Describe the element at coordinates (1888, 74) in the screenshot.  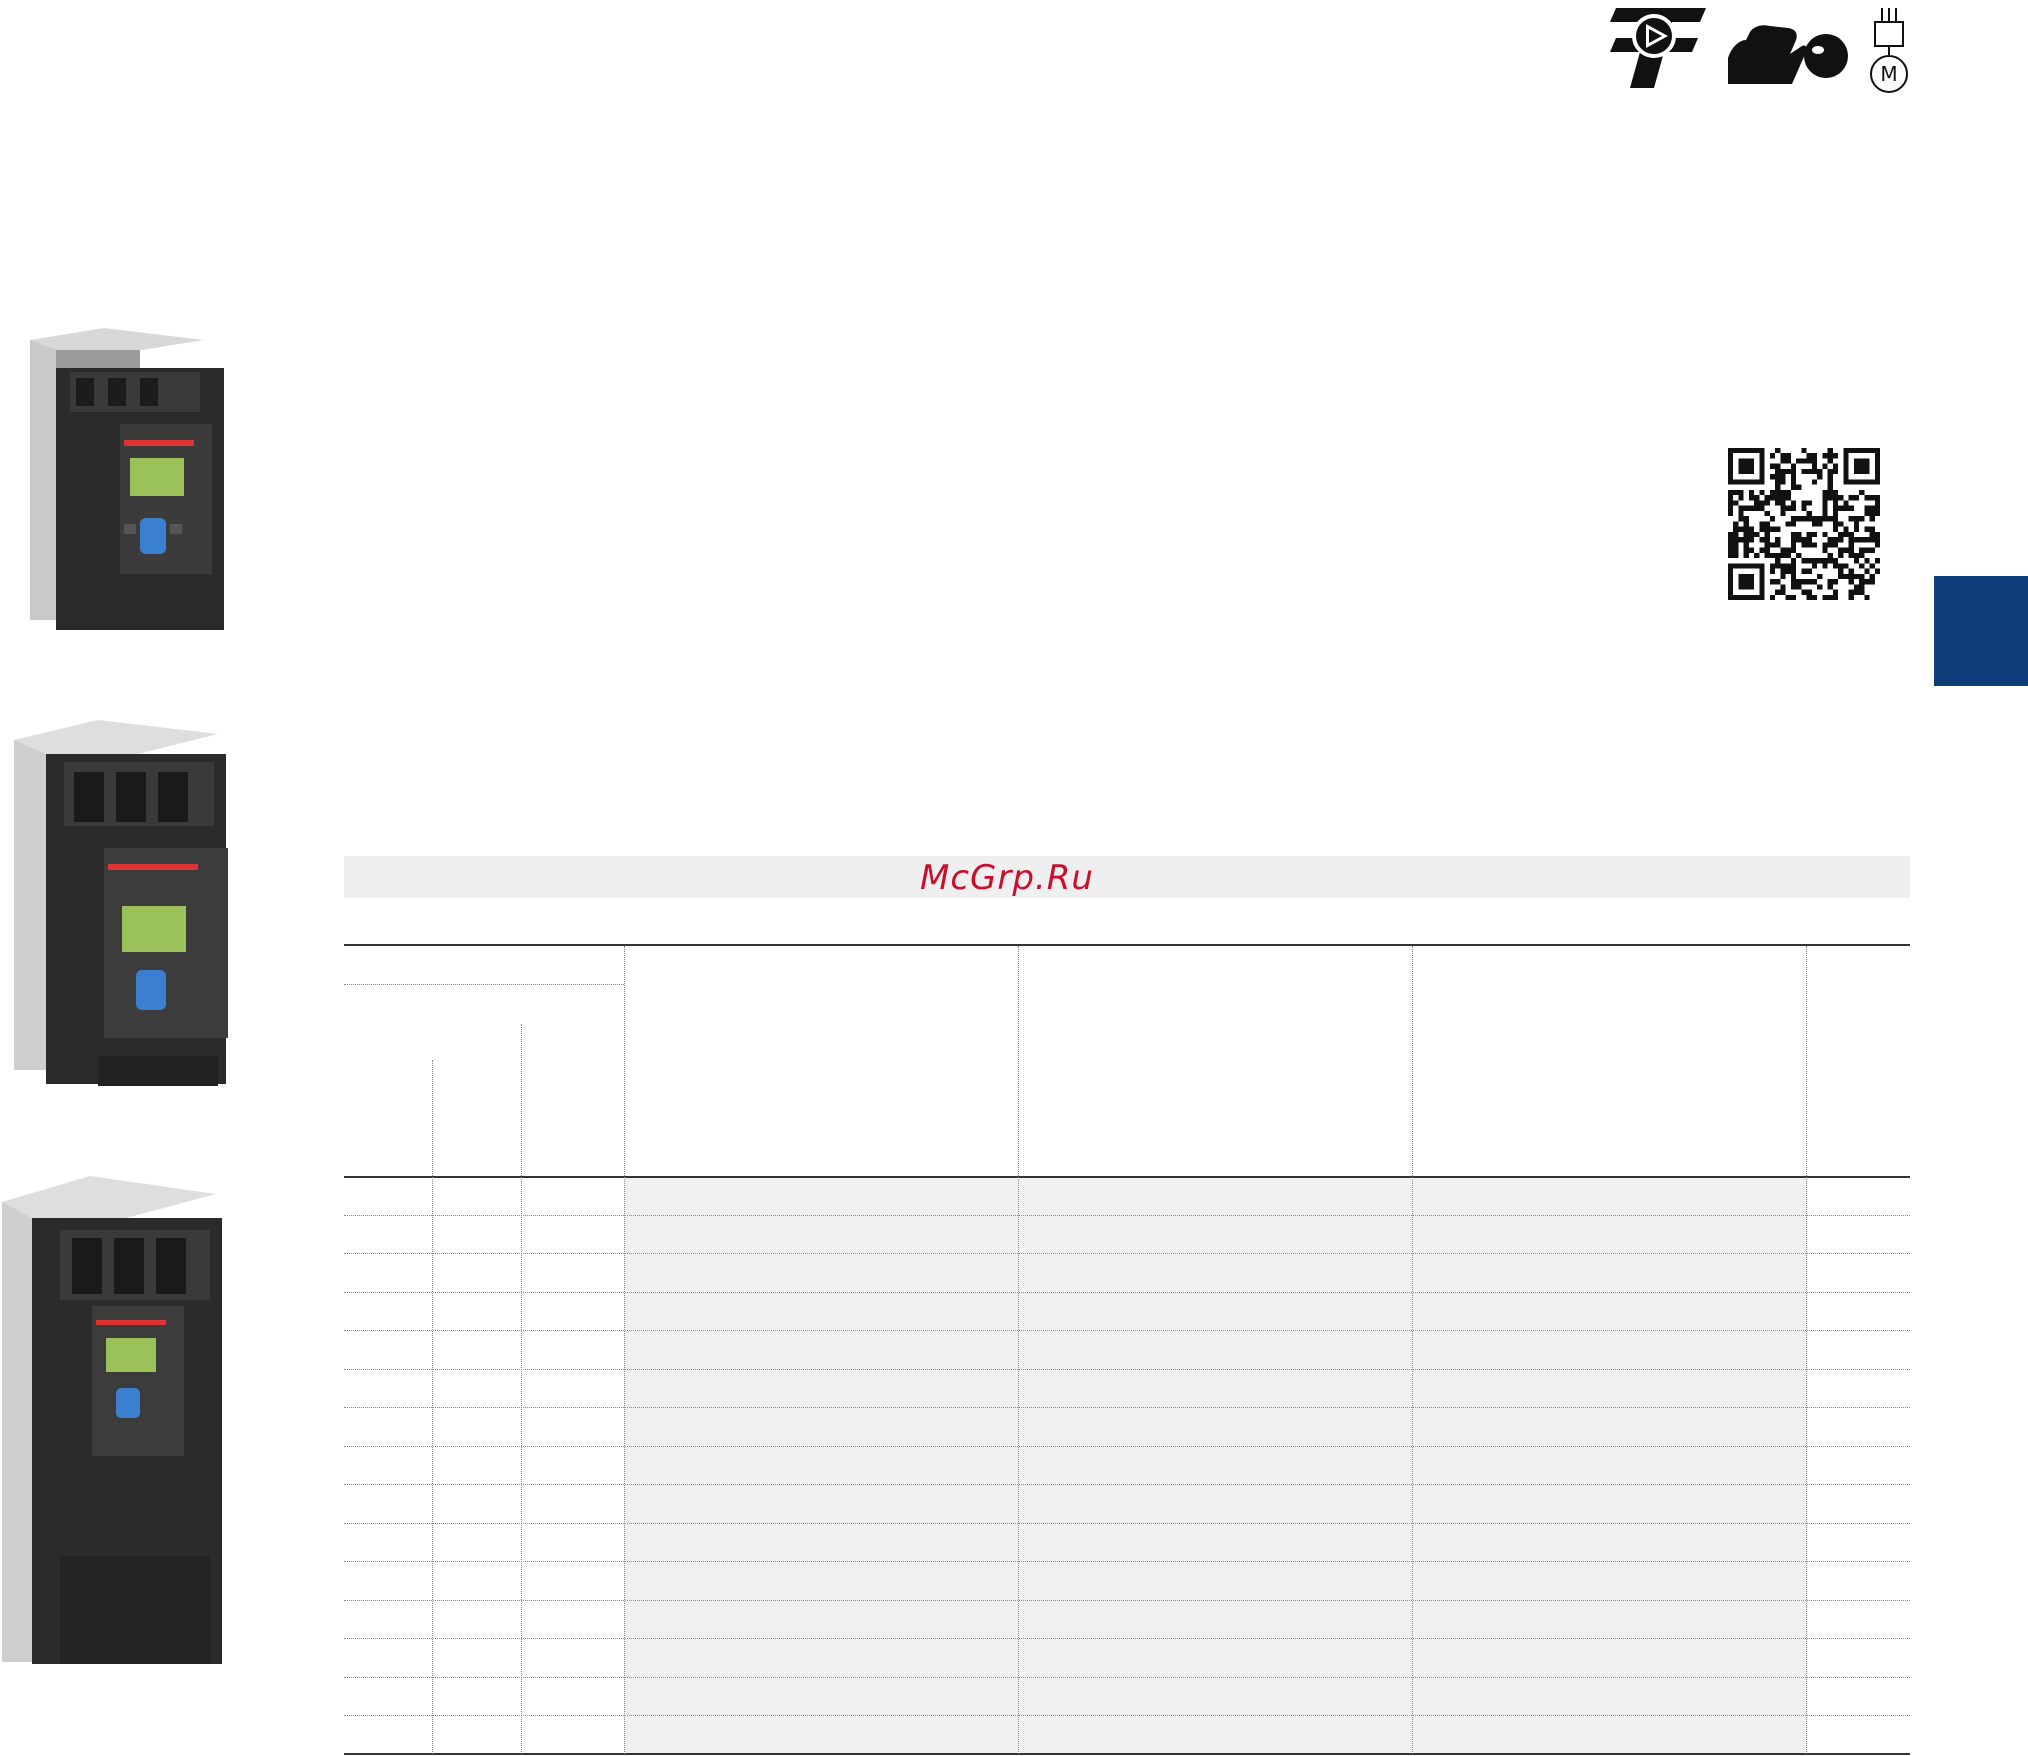
I see `svg-text: M` at that location.